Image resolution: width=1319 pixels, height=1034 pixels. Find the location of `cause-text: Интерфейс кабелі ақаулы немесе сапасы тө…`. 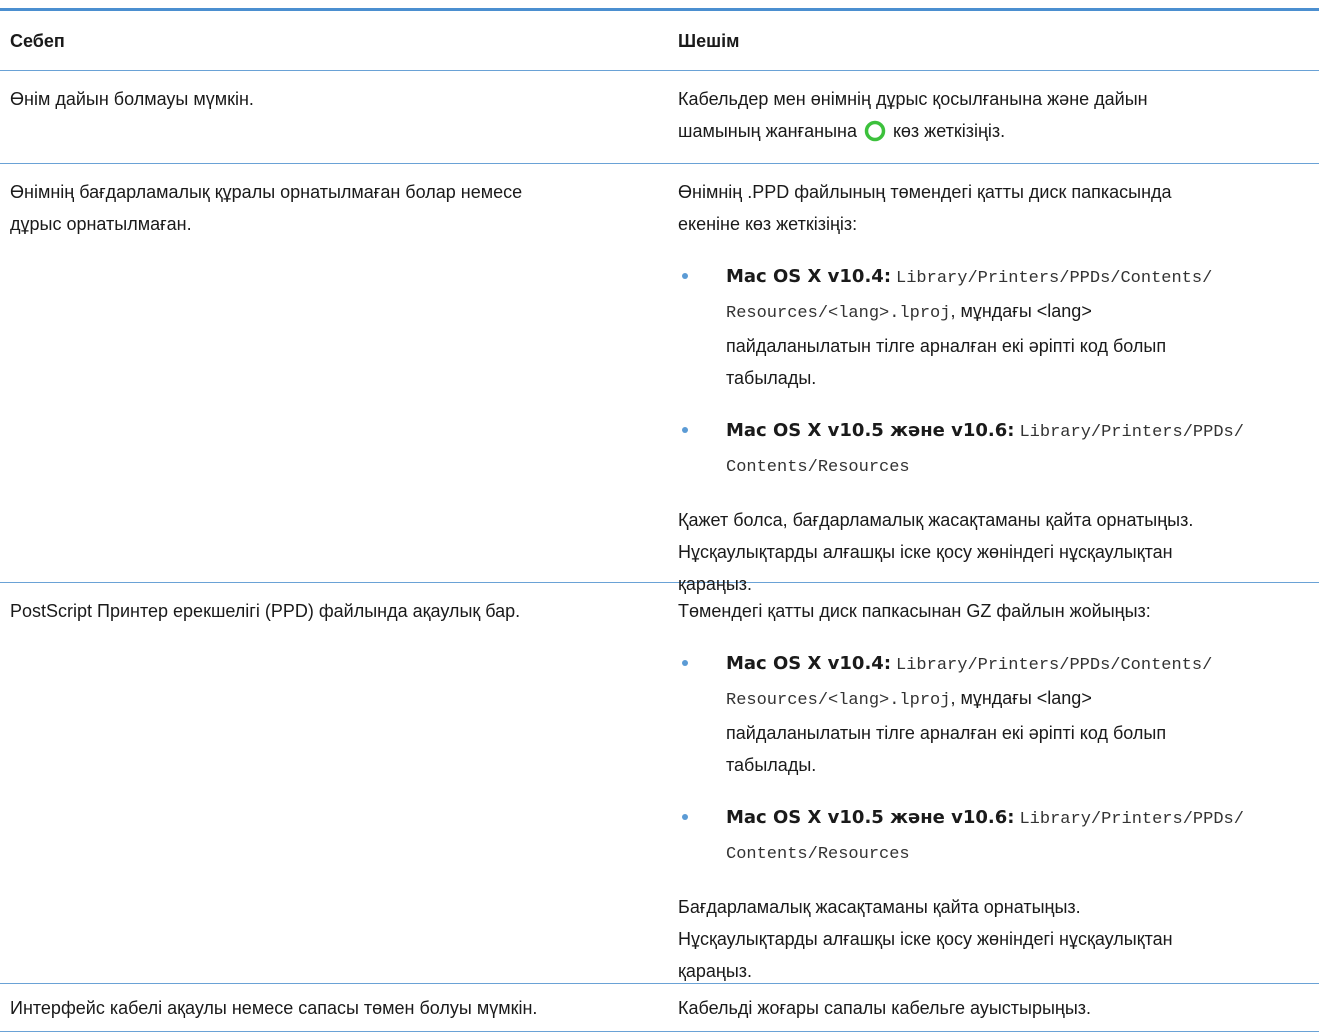

cause-text: Интерфейс кабелі ақаулы немесе сапасы тө… is located at coordinates (274, 1008).